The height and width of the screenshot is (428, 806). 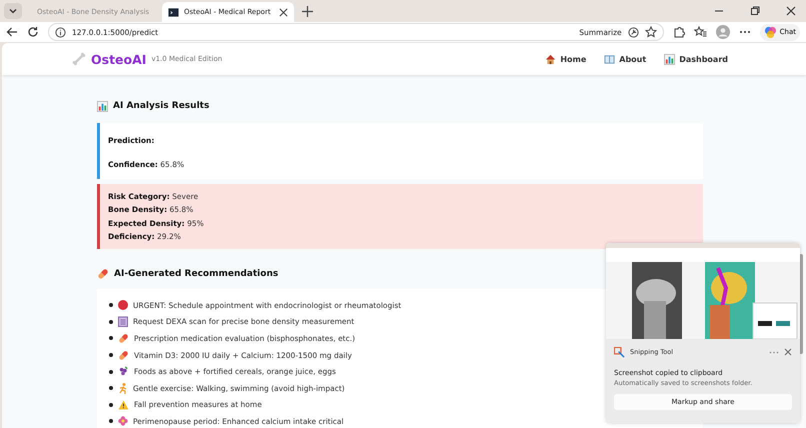 What do you see at coordinates (161, 106) in the screenshot?
I see `section-title: AI Analysis Results` at bounding box center [161, 106].